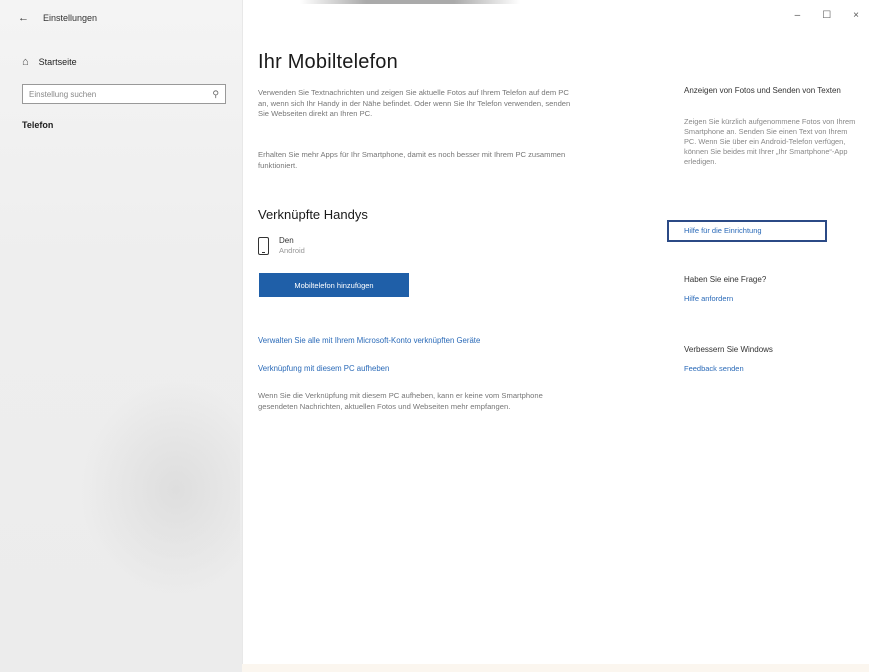  Describe the element at coordinates (323, 368) in the screenshot. I see `unlink-pc-link: Verknüpfung mit diesem PC aufheben` at that location.